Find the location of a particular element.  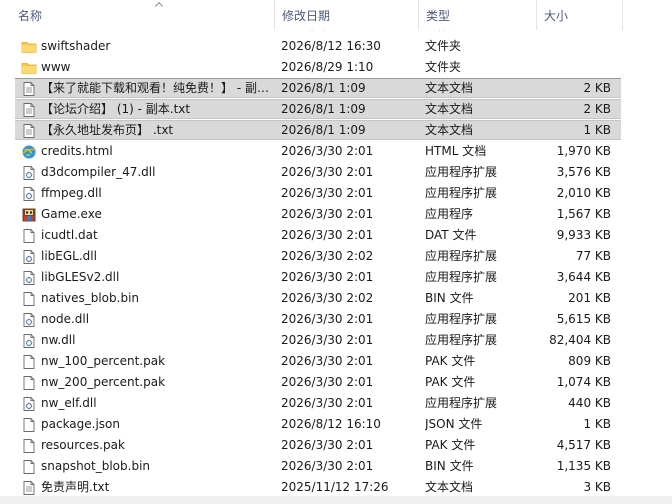

file-type: BIN 文件 is located at coordinates (449, 466).